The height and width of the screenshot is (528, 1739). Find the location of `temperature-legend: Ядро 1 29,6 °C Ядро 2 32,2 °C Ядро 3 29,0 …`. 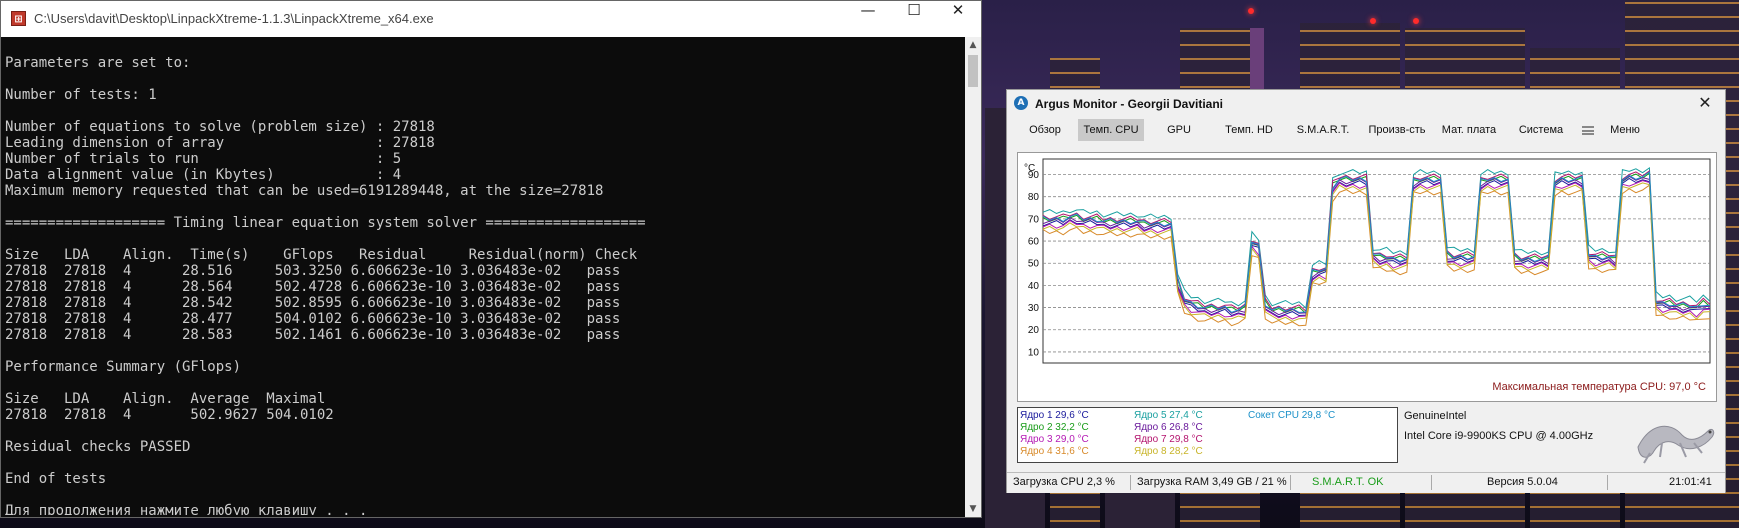

temperature-legend: Ядро 1 29,6 °C Ядро 2 32,2 °C Ядро 3 29,0 … is located at coordinates (1207, 435).